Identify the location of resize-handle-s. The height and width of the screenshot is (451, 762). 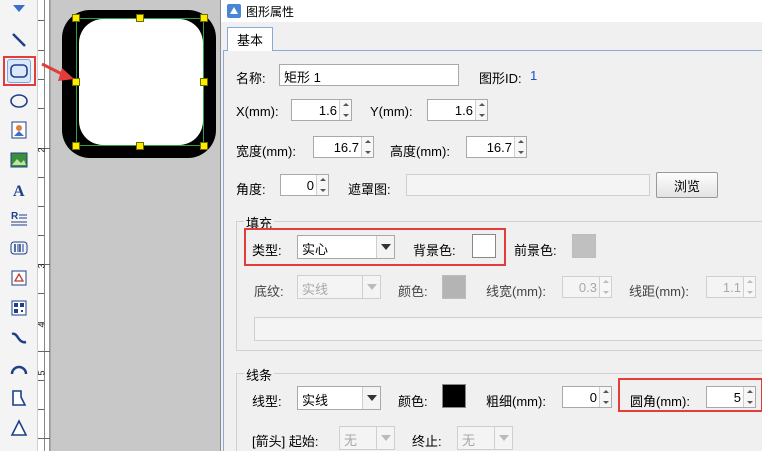
(140, 146).